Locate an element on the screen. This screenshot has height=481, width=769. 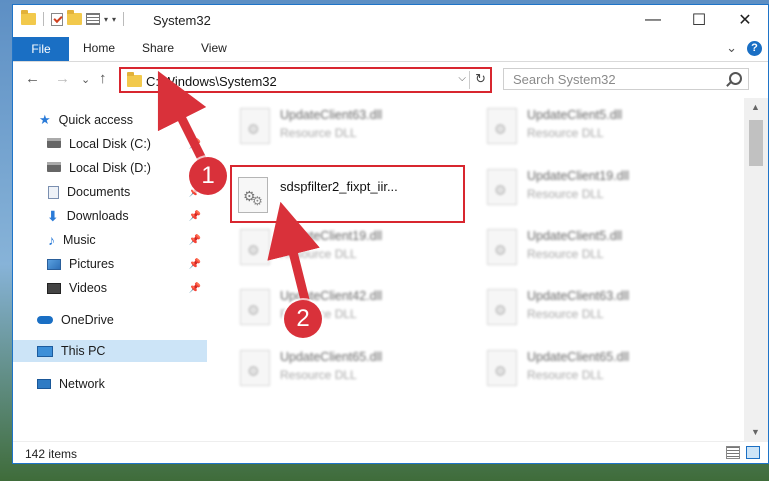
step-2-badge: 2 is located at coordinates (303, 319).